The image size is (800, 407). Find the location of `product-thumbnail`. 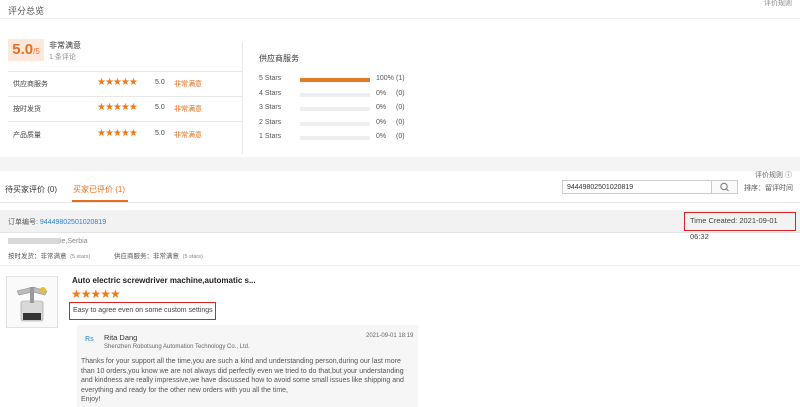

product-thumbnail is located at coordinates (32, 302).